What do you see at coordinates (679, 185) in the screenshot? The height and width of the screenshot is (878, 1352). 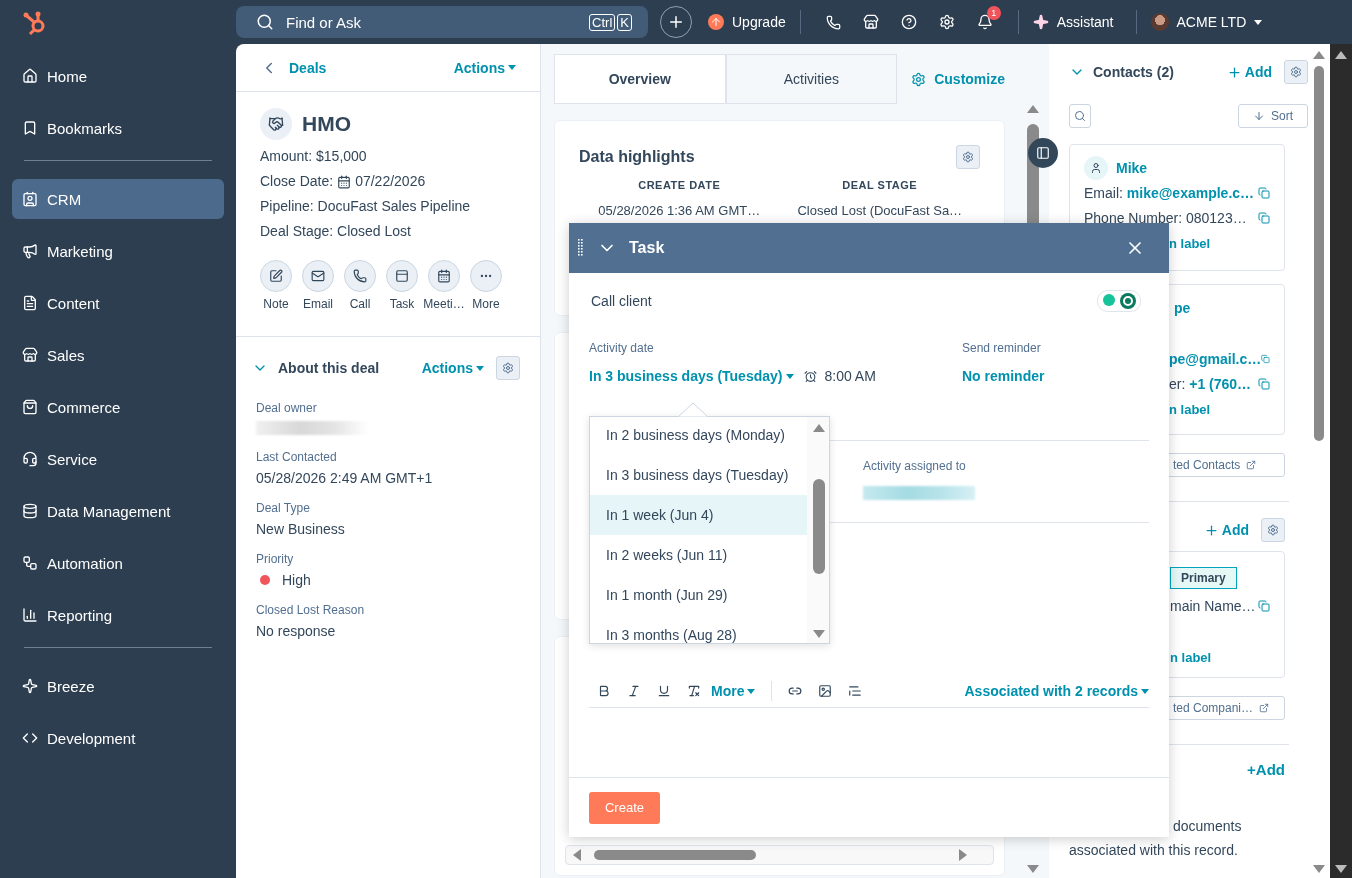 I see `column-heading: CREATE DATE` at bounding box center [679, 185].